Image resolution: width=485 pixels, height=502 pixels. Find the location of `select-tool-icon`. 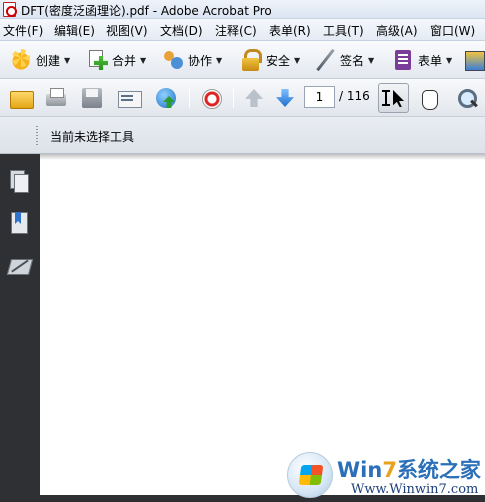

select-tool-icon is located at coordinates (387, 98).